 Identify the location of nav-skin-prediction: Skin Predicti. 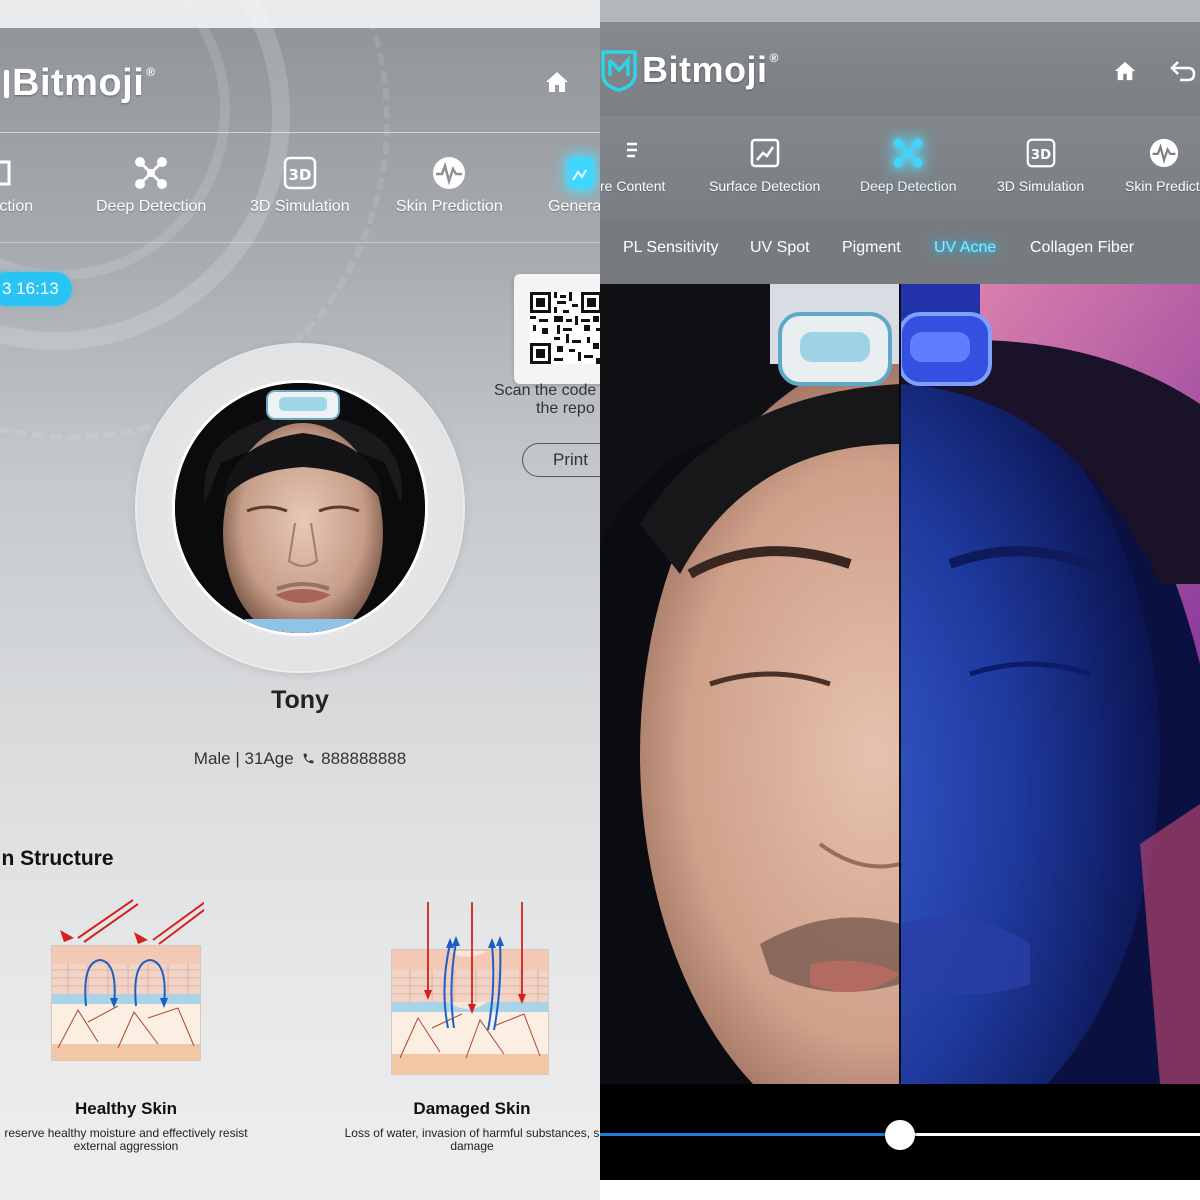
(1162, 165).